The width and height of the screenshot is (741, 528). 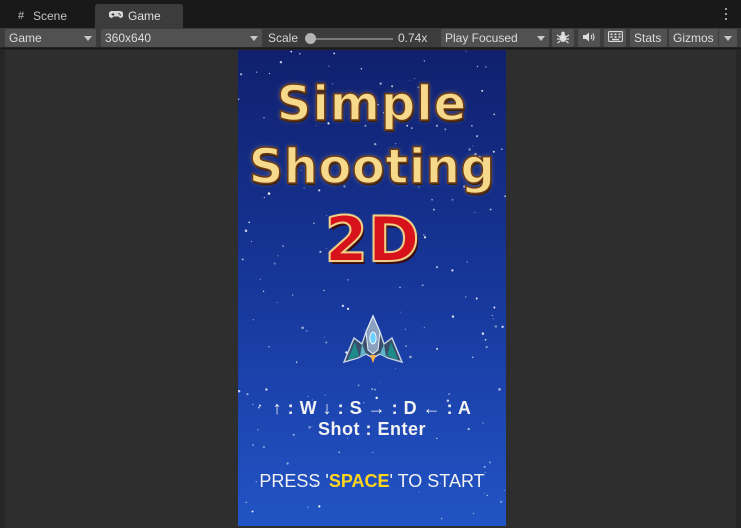 What do you see at coordinates (437, 481) in the screenshot?
I see `press-prompt-suffix: ' TO START` at bounding box center [437, 481].